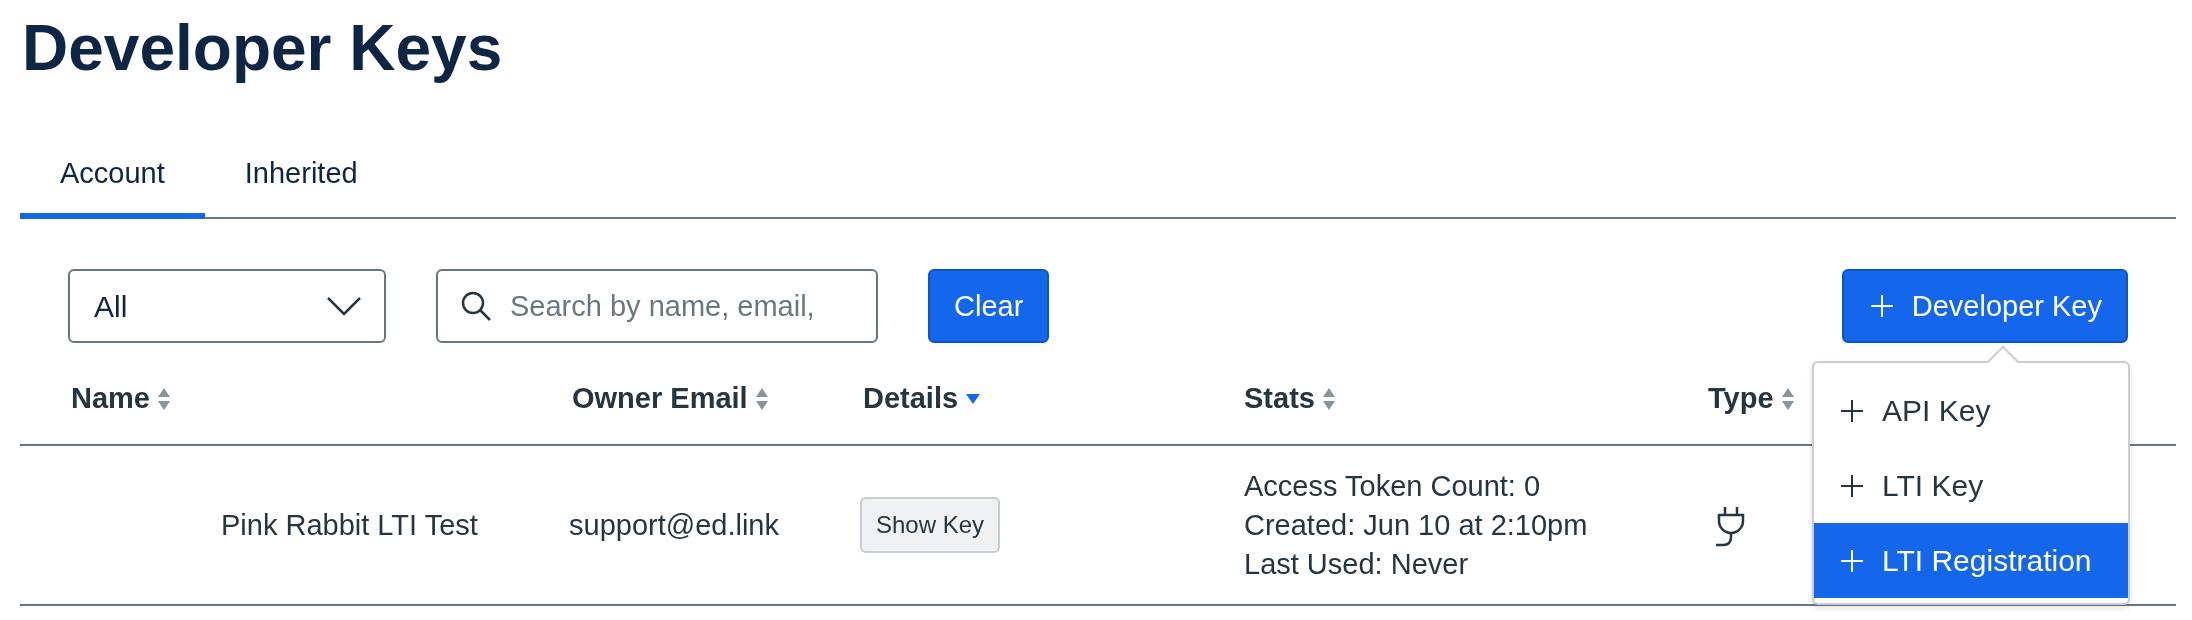  Describe the element at coordinates (227, 306) in the screenshot. I see `filter-dropdown: All` at that location.